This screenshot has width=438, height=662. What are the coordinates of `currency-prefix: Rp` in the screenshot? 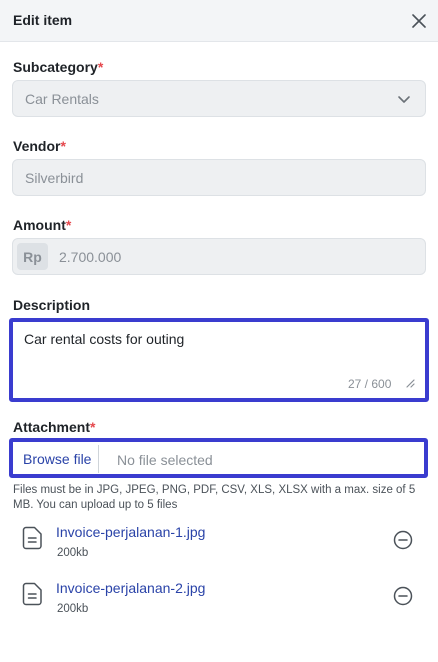 It's located at (32, 256).